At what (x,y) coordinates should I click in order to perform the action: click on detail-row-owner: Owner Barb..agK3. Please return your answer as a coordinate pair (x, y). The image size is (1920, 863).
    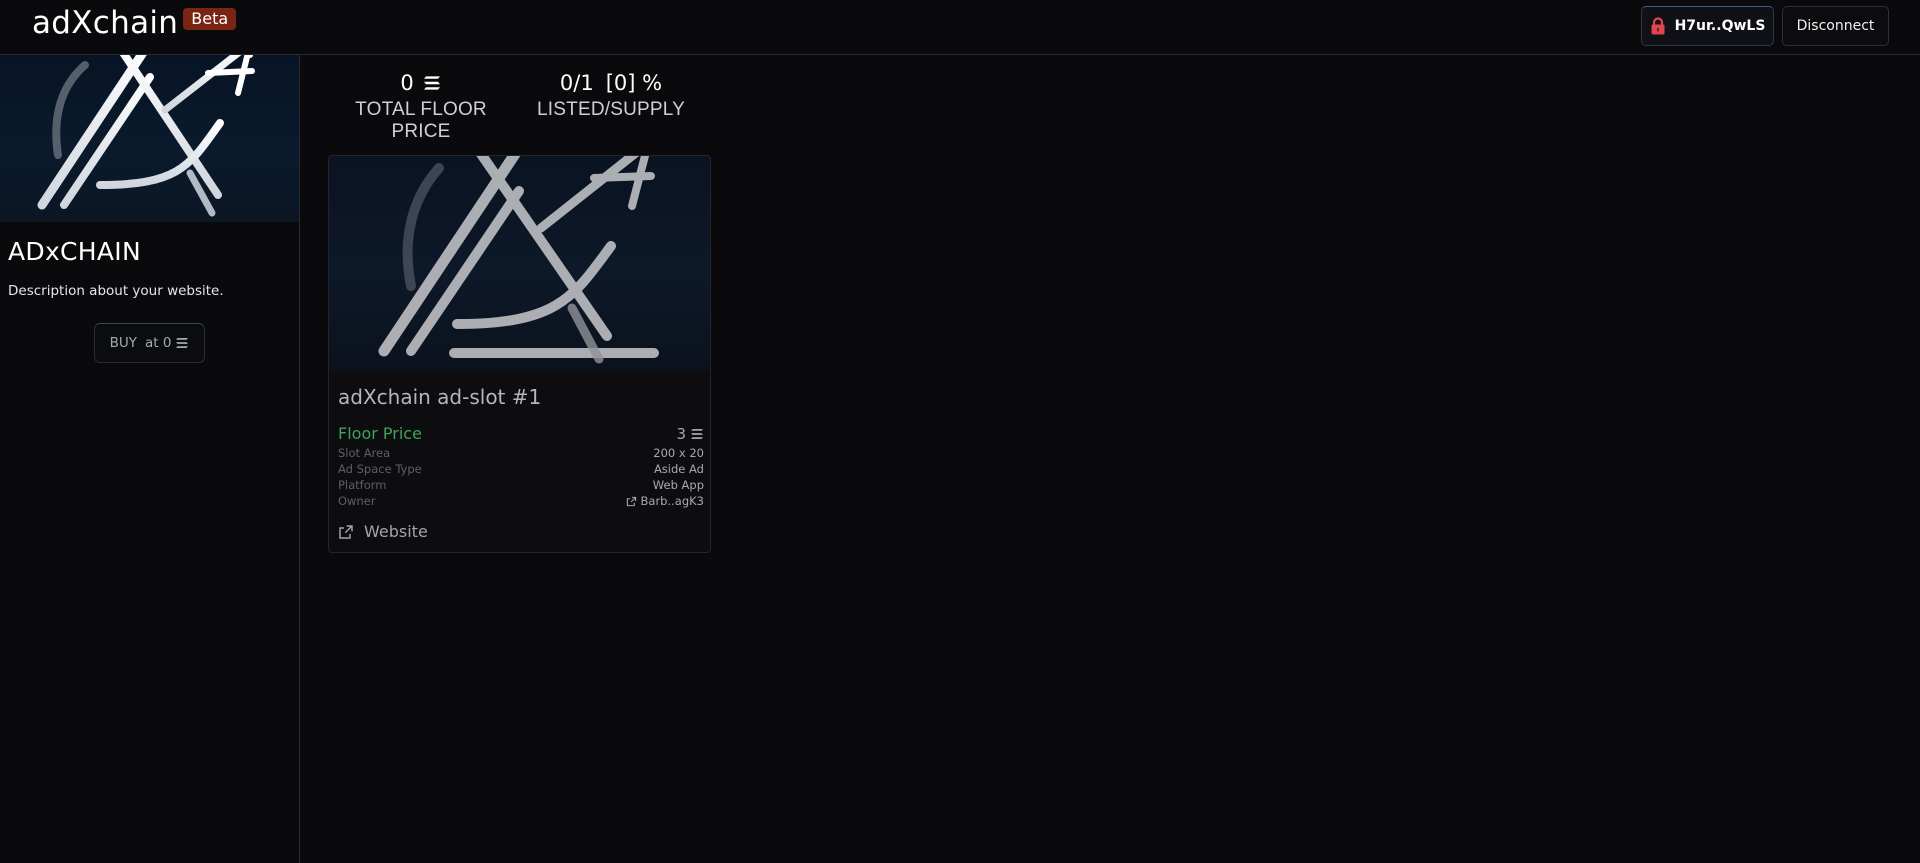
    Looking at the image, I should click on (521, 501).